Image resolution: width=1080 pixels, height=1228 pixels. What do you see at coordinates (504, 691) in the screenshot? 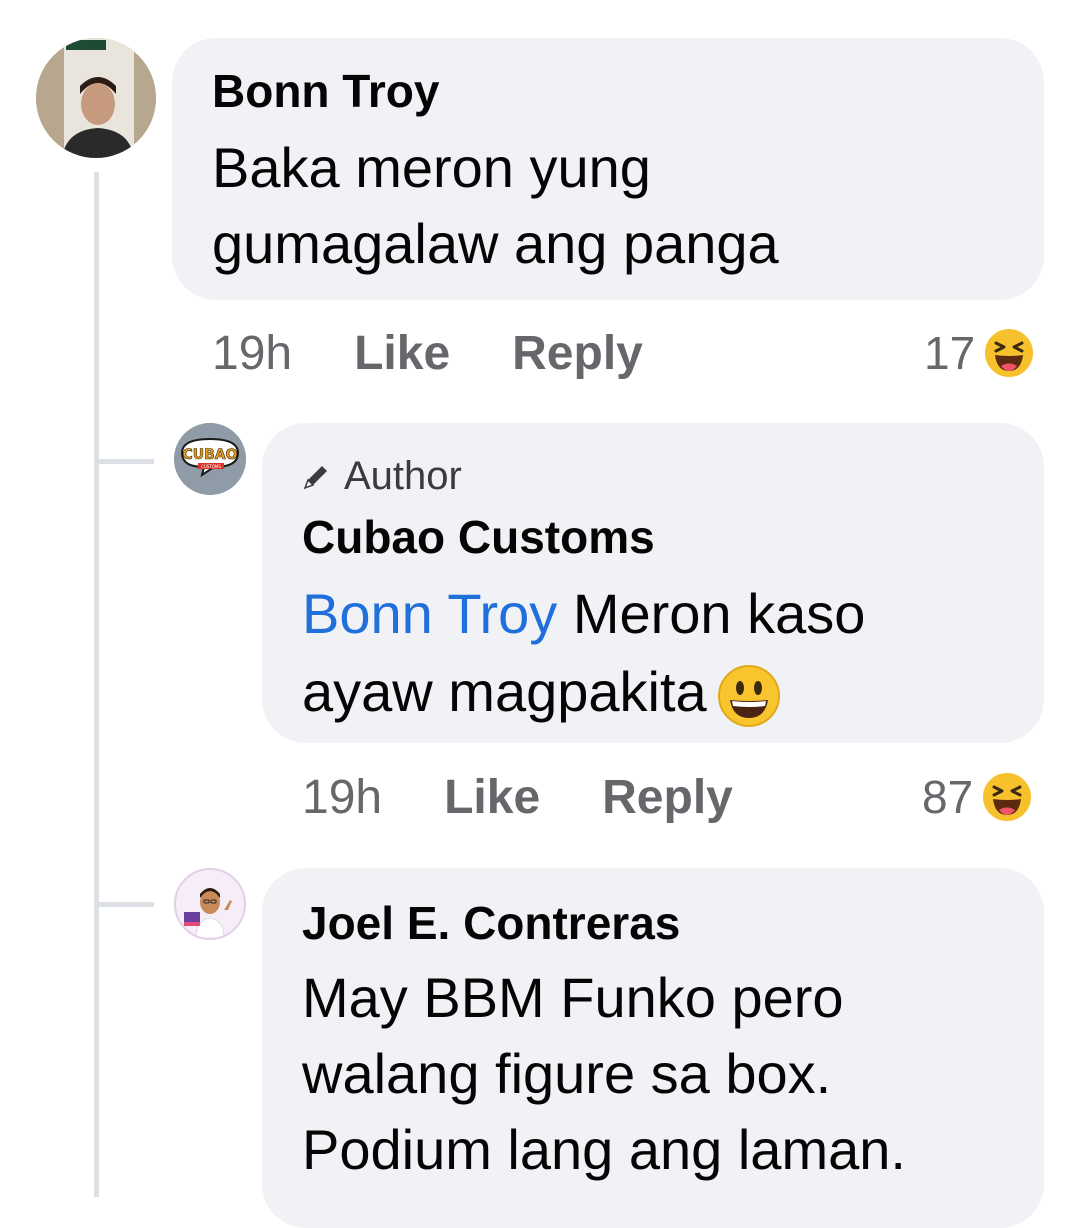
I see `comment-text-segment: ayaw magpakita` at bounding box center [504, 691].